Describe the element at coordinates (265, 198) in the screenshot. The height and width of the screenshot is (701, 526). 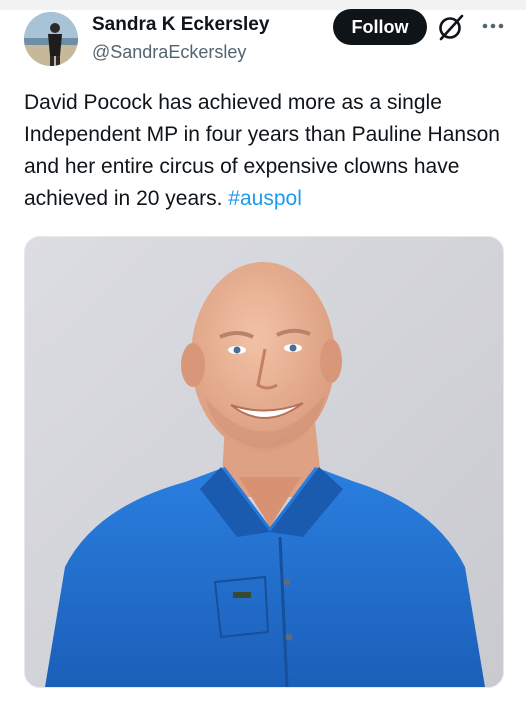
I see `hashtag-link: #auspol` at that location.